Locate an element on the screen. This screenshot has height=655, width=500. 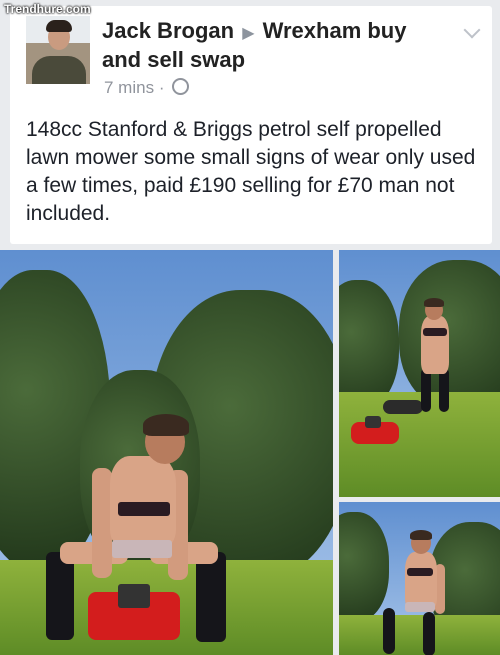
arrow-right-icon: ▶ is located at coordinates (248, 33).